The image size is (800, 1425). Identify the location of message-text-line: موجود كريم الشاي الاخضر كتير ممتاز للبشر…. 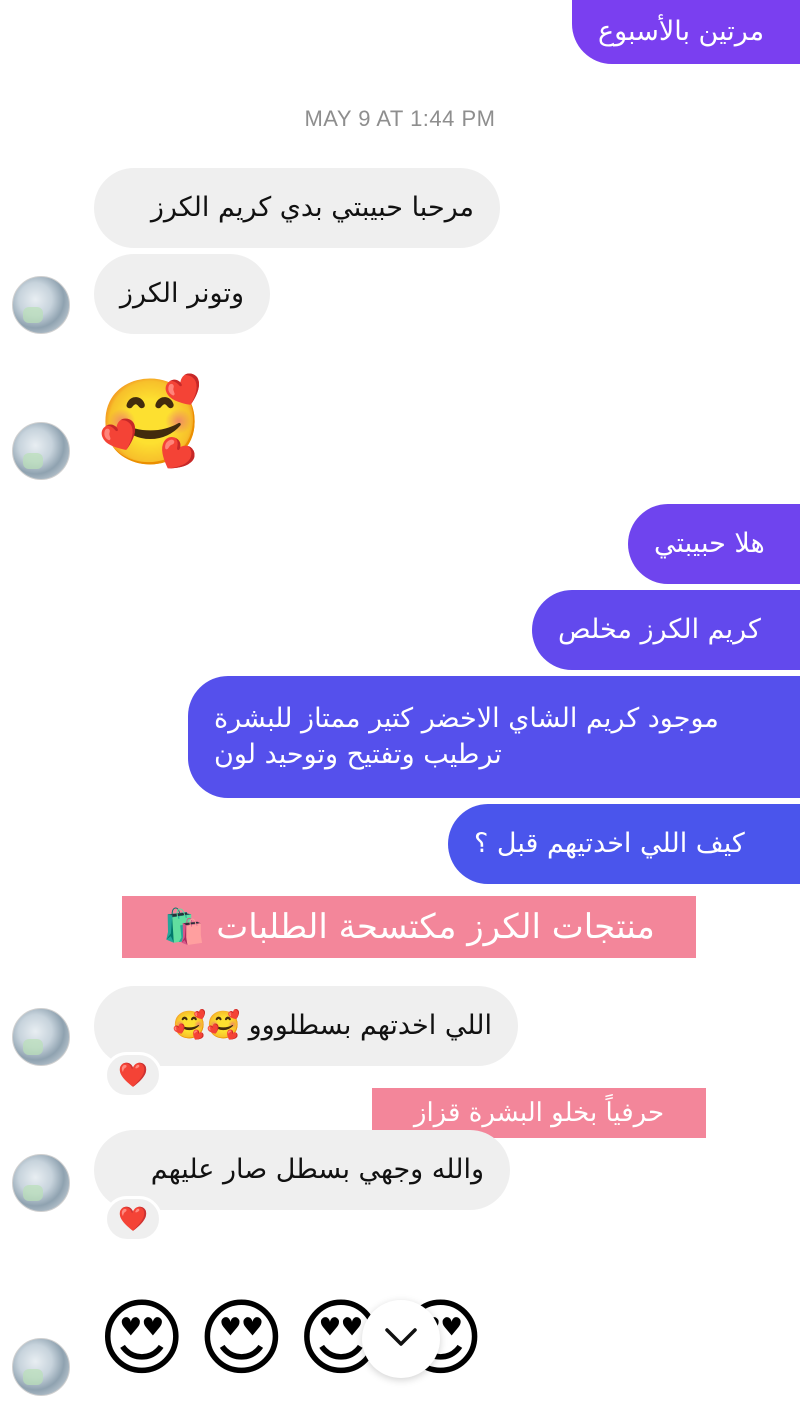
(466, 718).